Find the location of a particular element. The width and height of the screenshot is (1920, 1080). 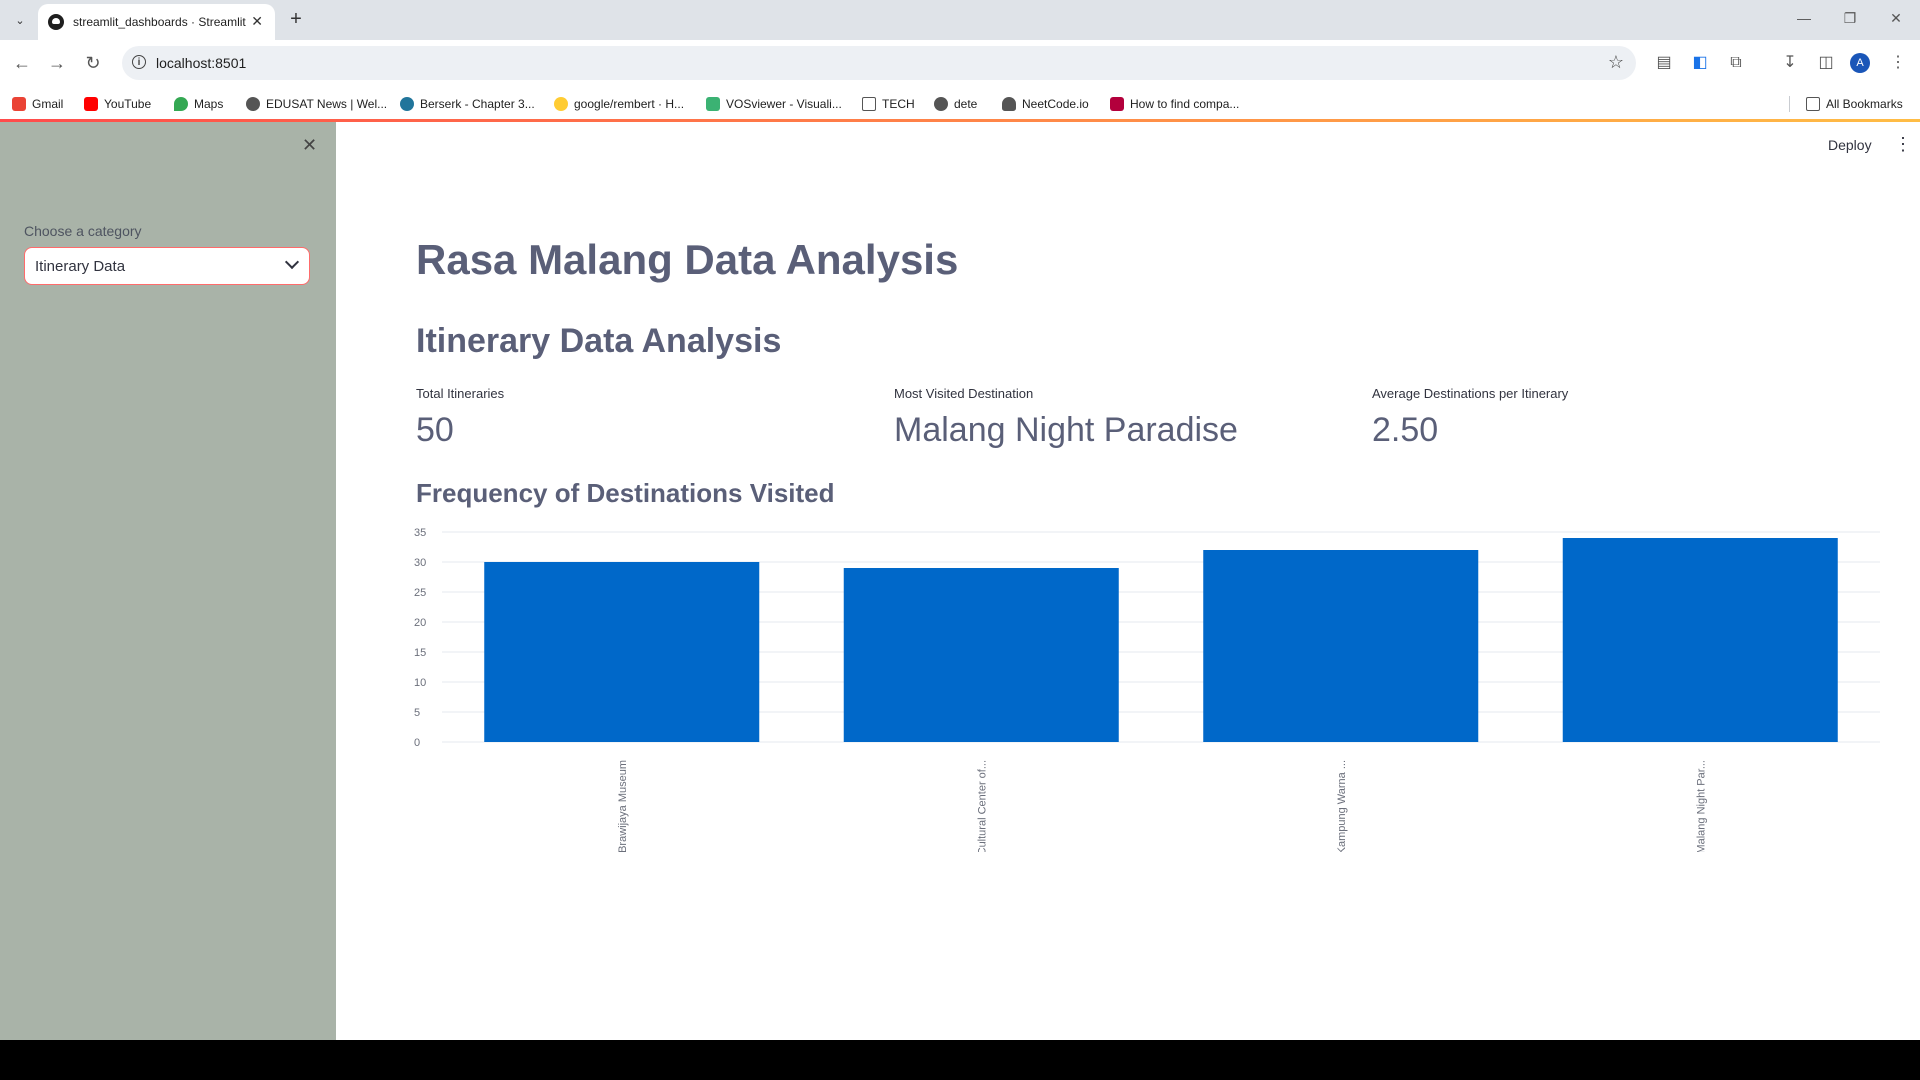

bookmark-folder-tech: TECH is located at coordinates (888, 104).